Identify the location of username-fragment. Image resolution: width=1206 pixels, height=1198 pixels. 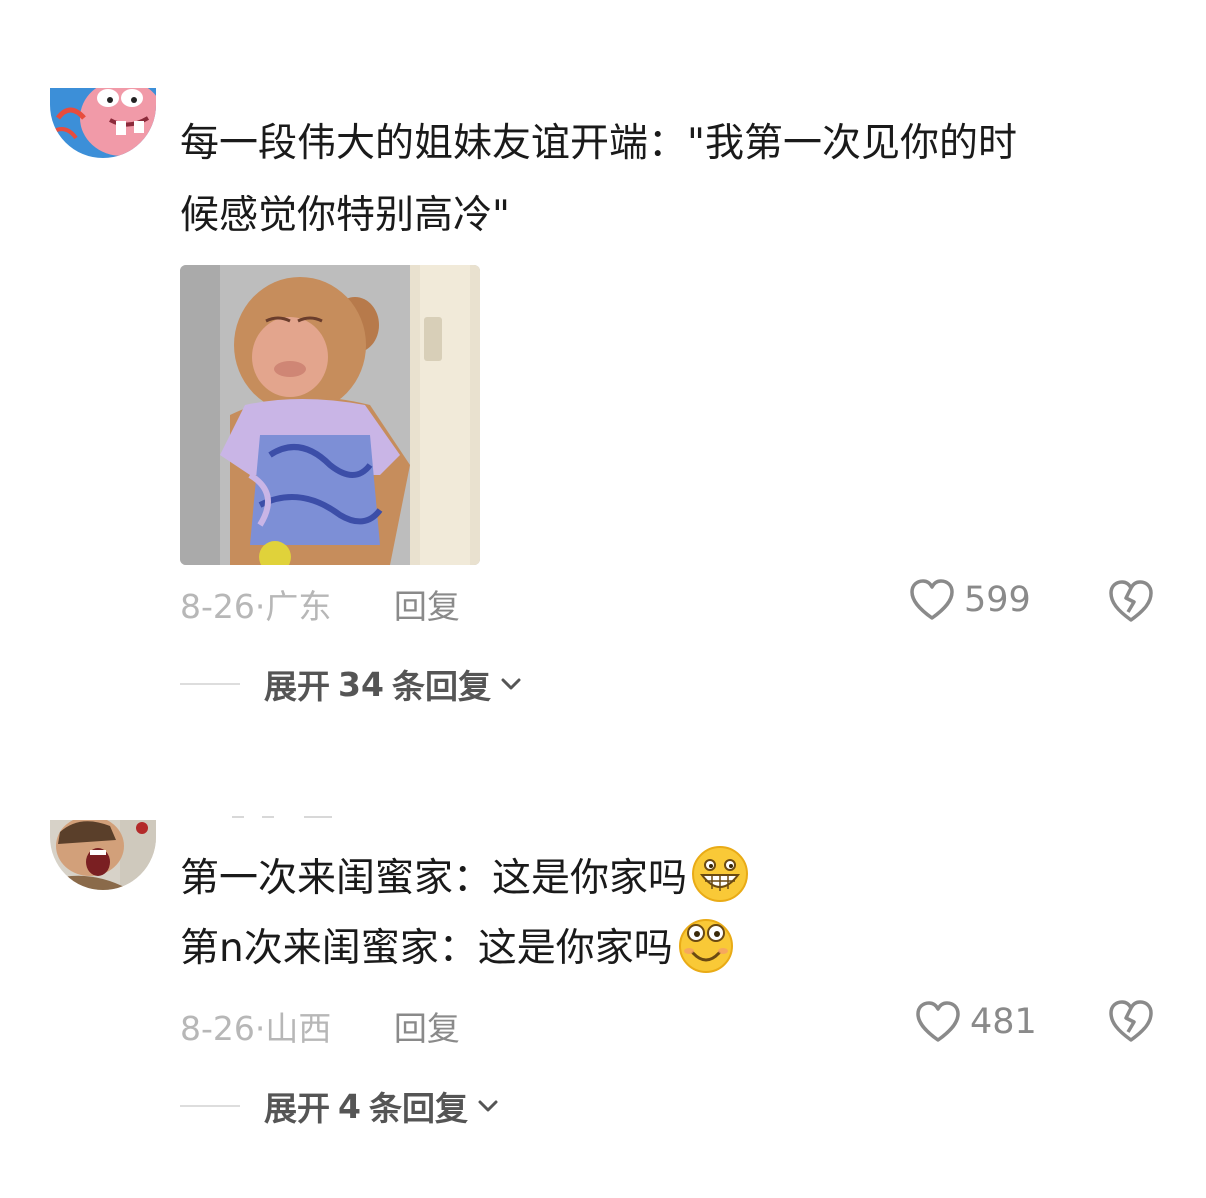
(282, 817).